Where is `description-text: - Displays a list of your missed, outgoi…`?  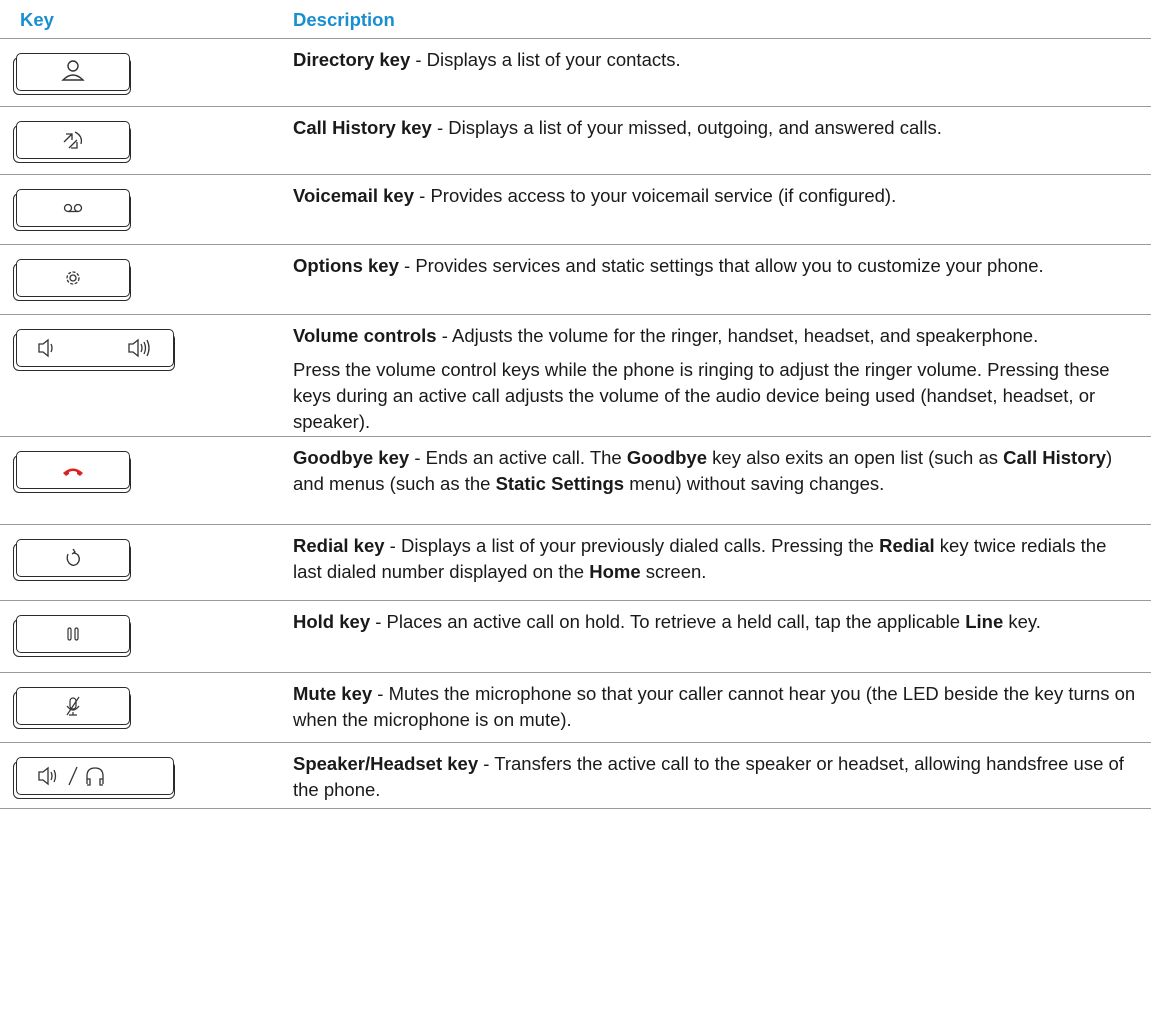 description-text: - Displays a list of your missed, outgoi… is located at coordinates (686, 127).